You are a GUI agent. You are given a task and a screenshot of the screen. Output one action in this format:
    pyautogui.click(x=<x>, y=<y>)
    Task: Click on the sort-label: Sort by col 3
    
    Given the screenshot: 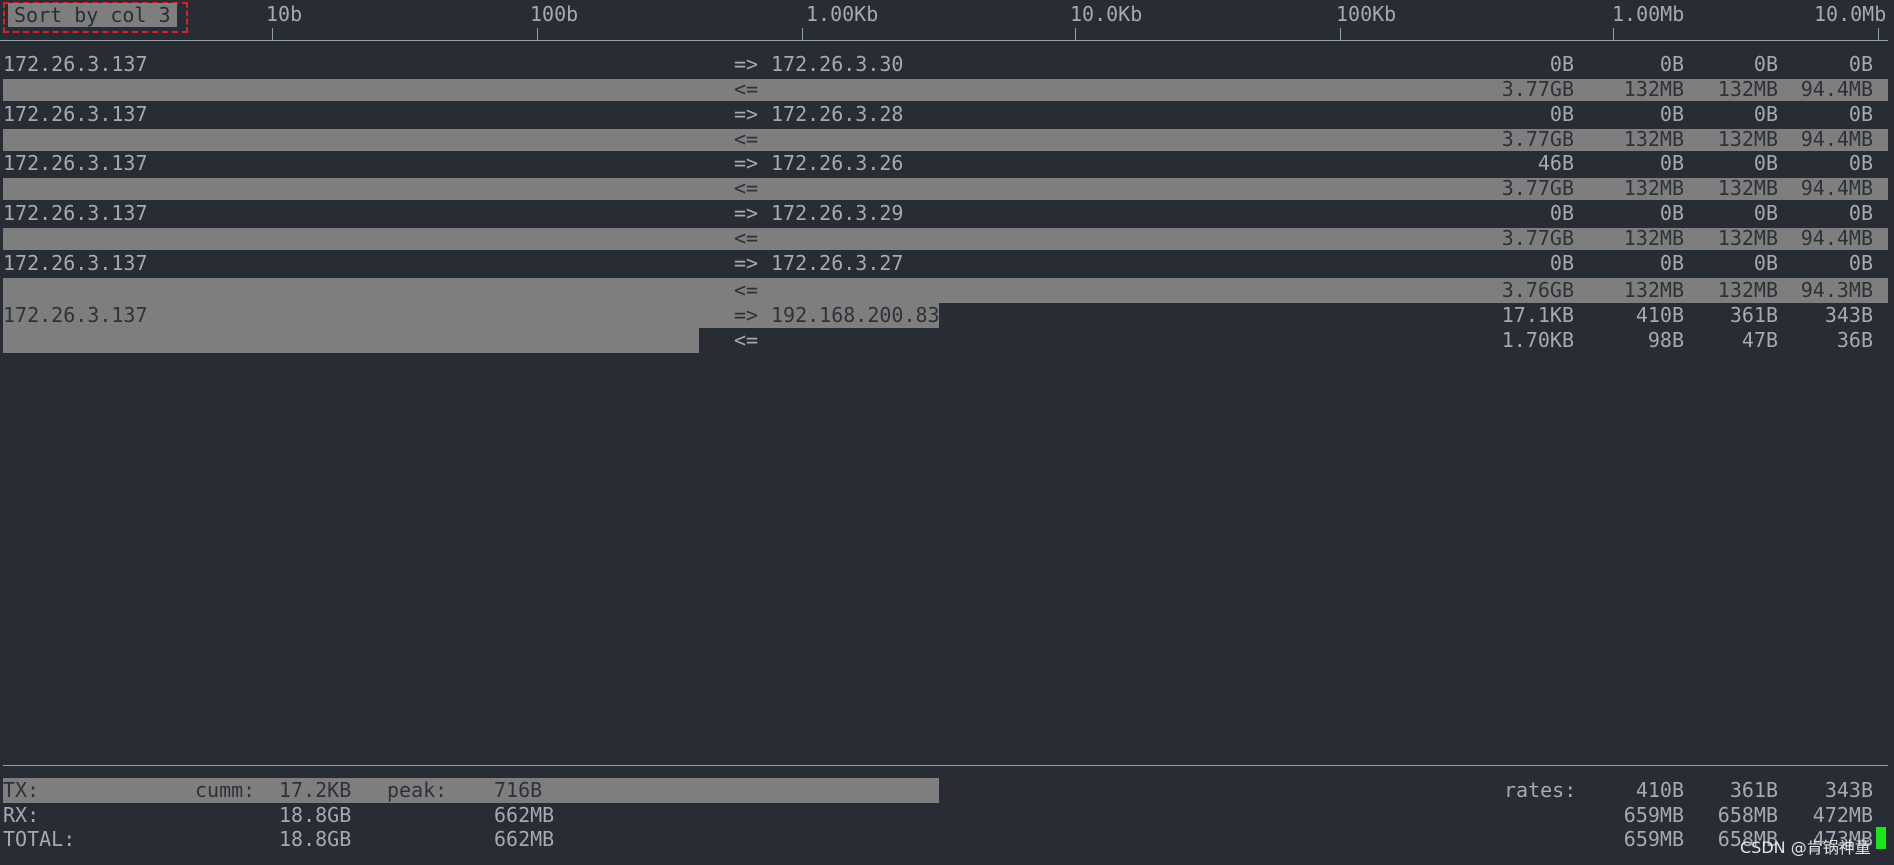 What is the action you would take?
    pyautogui.click(x=92, y=15)
    